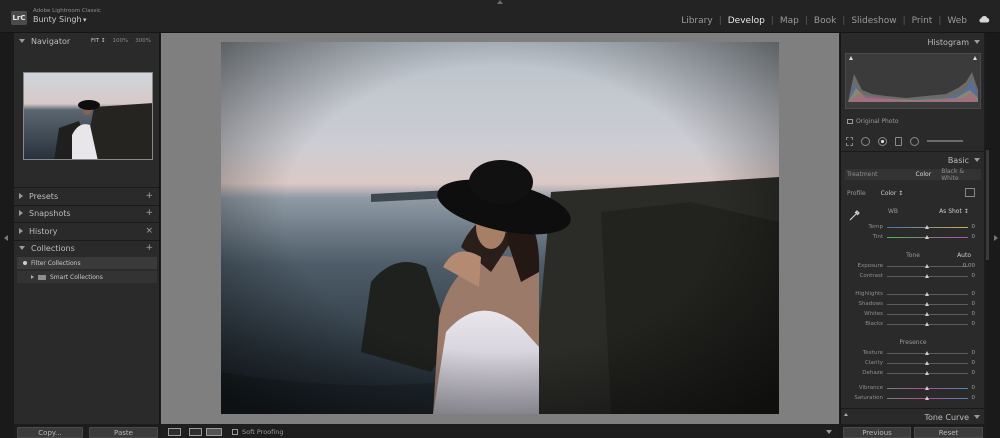 The height and width of the screenshot is (438, 1000). I want to click on before-after-split-icon, so click(214, 431).